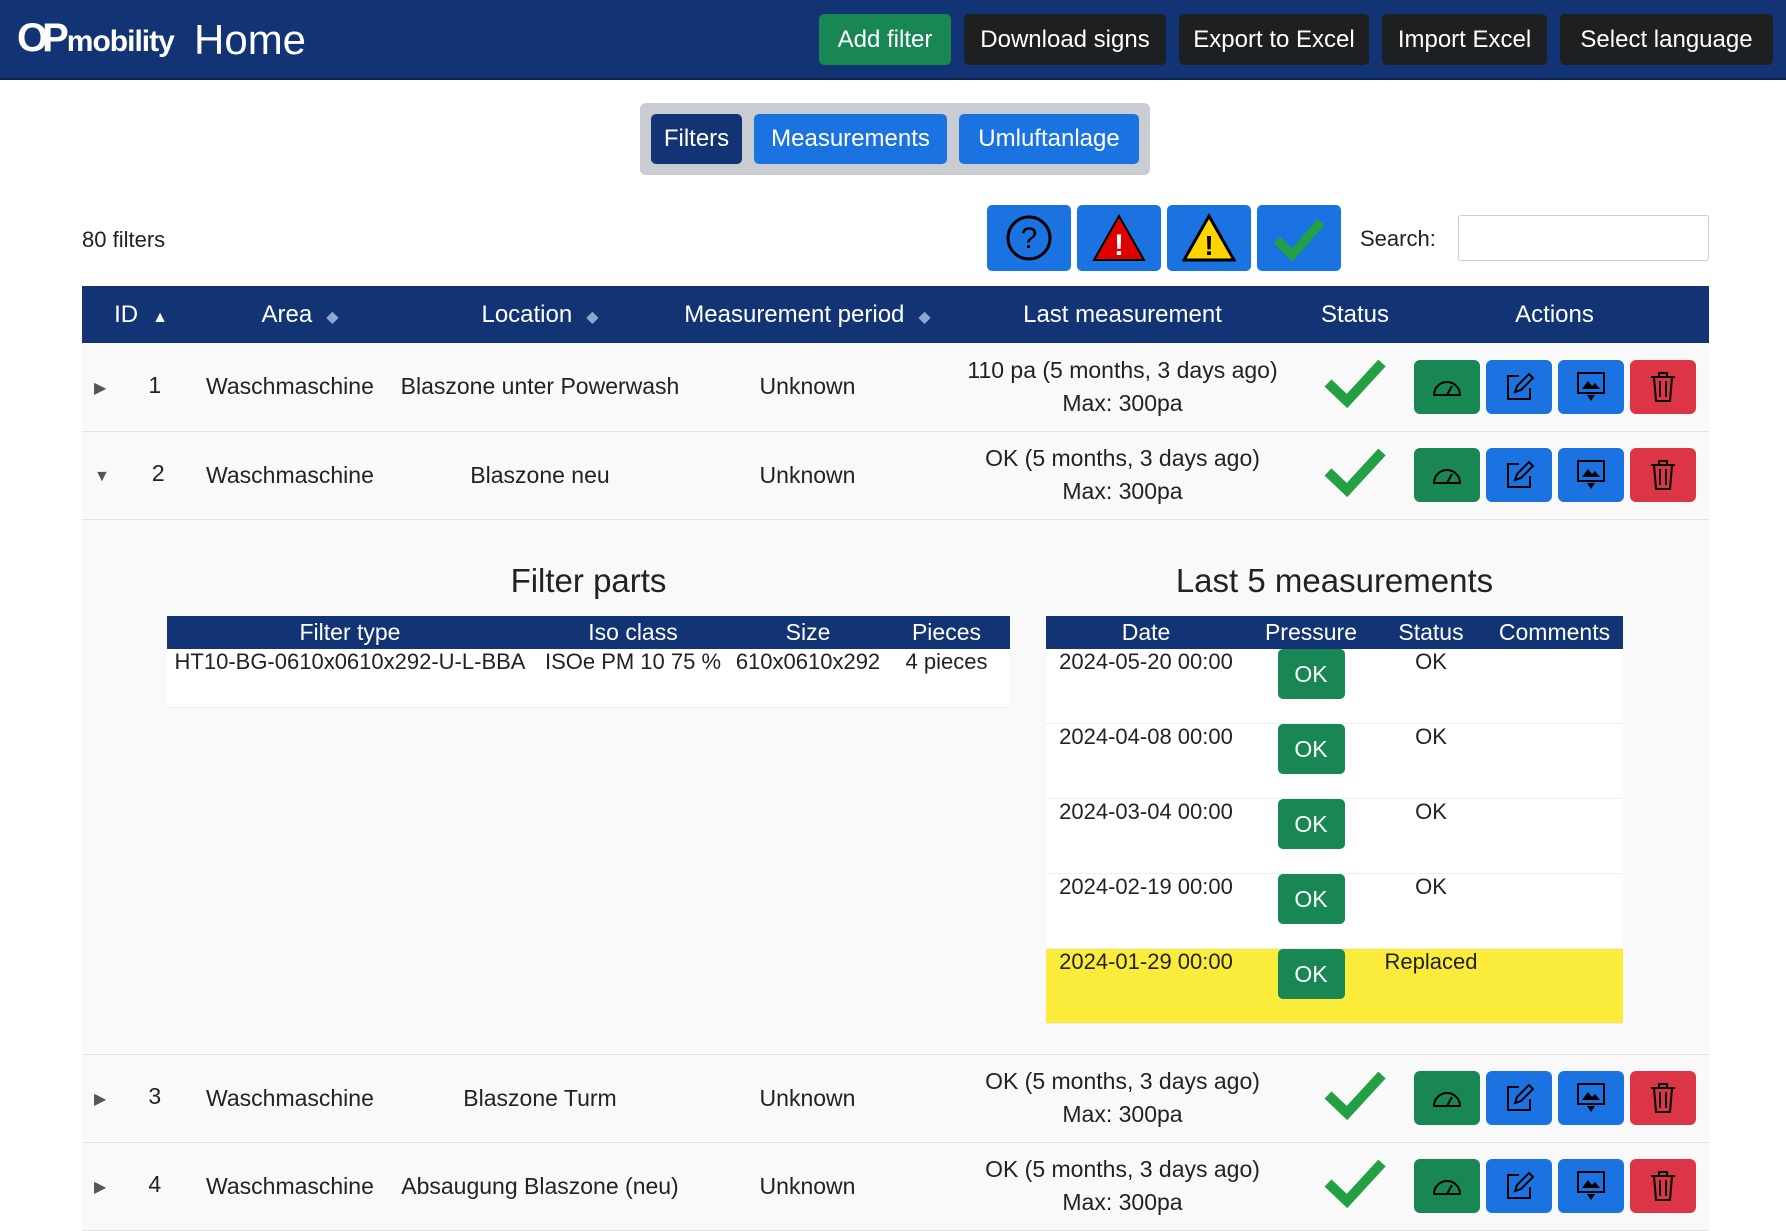 The image size is (1786, 1231). I want to click on row-last-measurement: 110 pa (5 months, 3 days ago), so click(1122, 369).